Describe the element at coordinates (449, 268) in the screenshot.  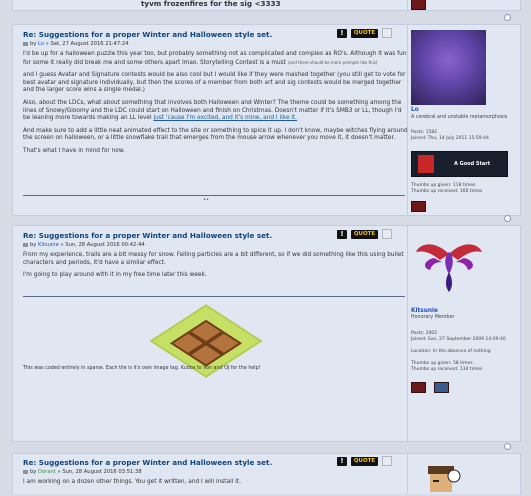
I see `phoenix-avatar-icon` at that location.